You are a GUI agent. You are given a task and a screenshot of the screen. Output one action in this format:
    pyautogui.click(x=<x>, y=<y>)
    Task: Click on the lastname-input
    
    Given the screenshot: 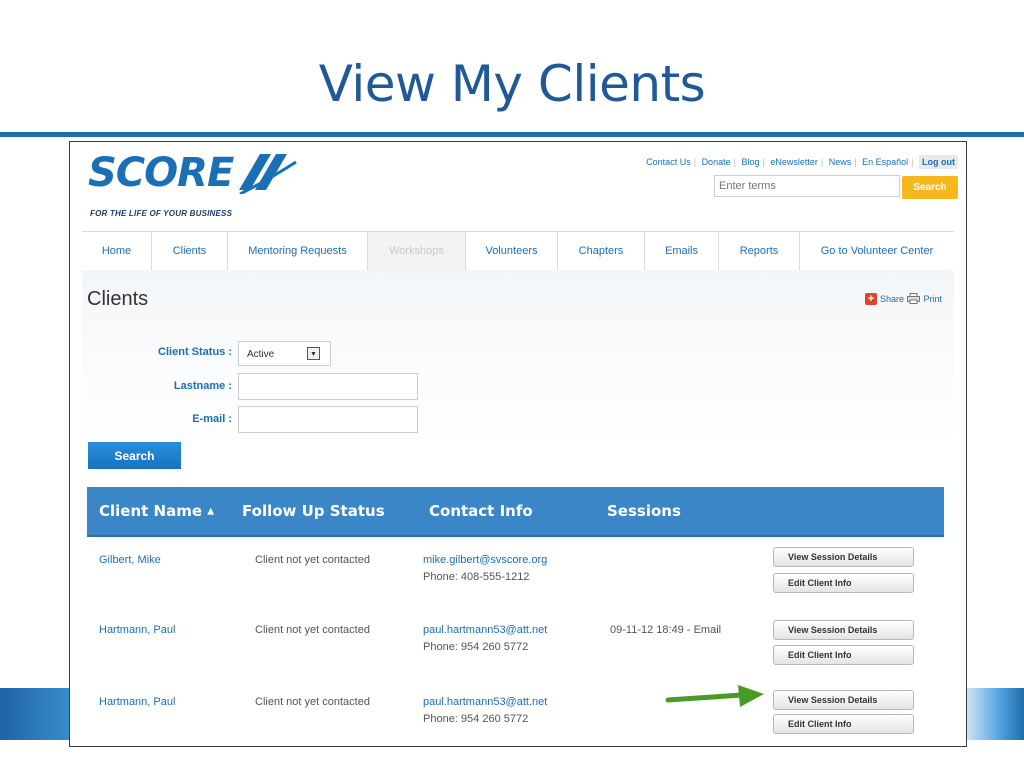 What is the action you would take?
    pyautogui.click(x=328, y=386)
    